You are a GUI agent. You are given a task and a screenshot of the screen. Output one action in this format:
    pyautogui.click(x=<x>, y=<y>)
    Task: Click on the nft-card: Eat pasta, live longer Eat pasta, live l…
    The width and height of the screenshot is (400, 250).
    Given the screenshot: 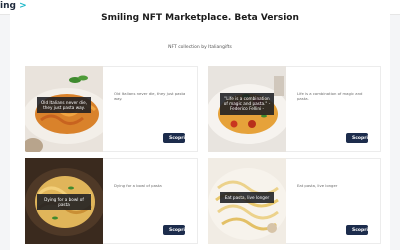 What is the action you would take?
    pyautogui.click(x=294, y=201)
    